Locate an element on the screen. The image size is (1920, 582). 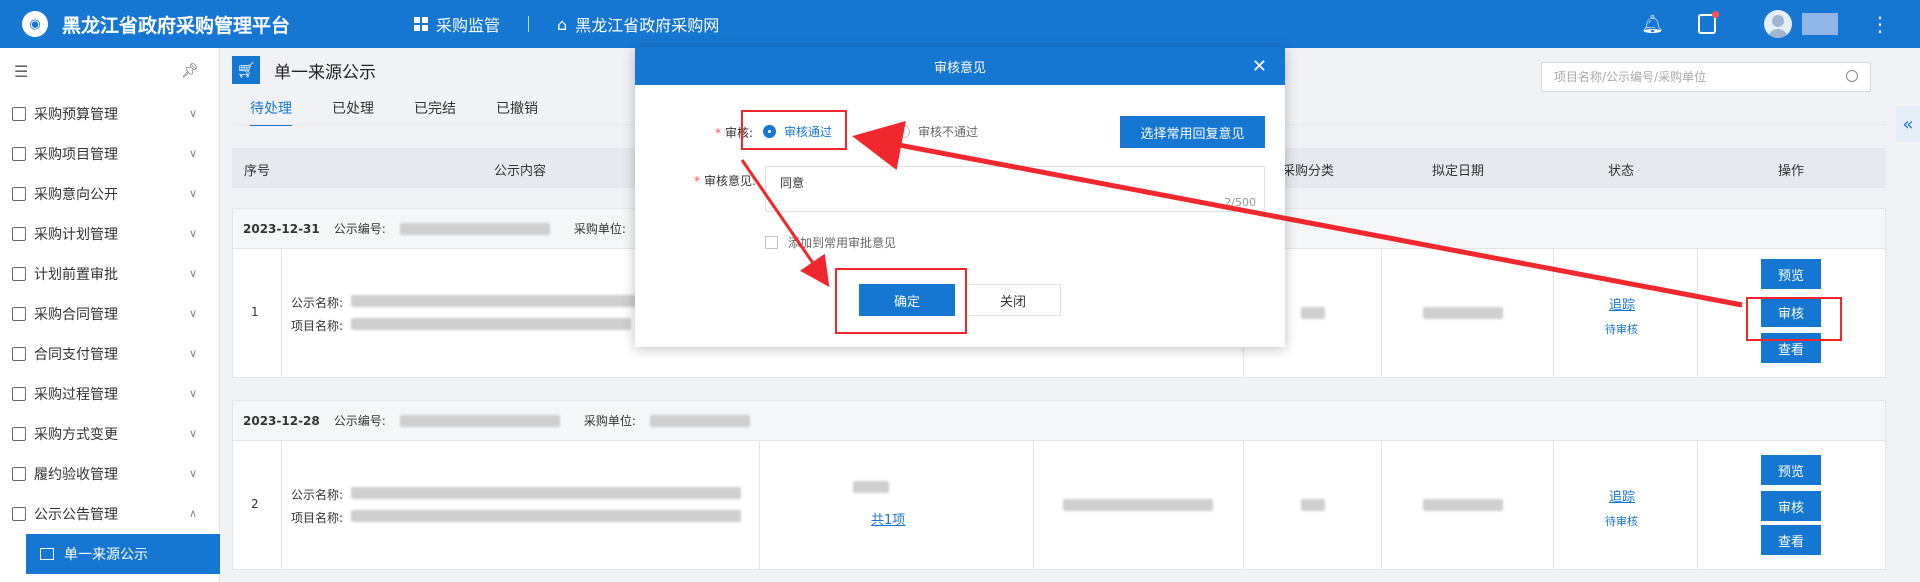
arrow-to-confirm is located at coordinates (785, 223).